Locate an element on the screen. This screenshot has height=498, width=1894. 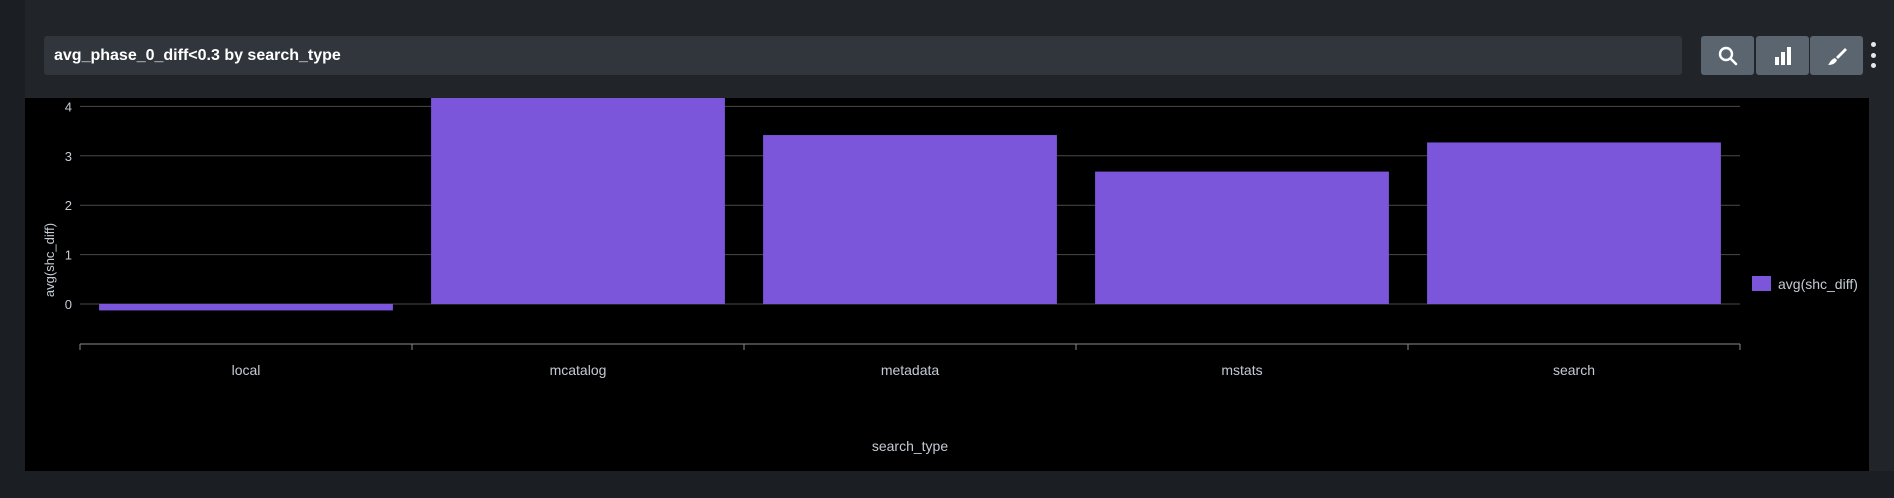
y-axis-label: avg(shc_diff) is located at coordinates (49, 260).